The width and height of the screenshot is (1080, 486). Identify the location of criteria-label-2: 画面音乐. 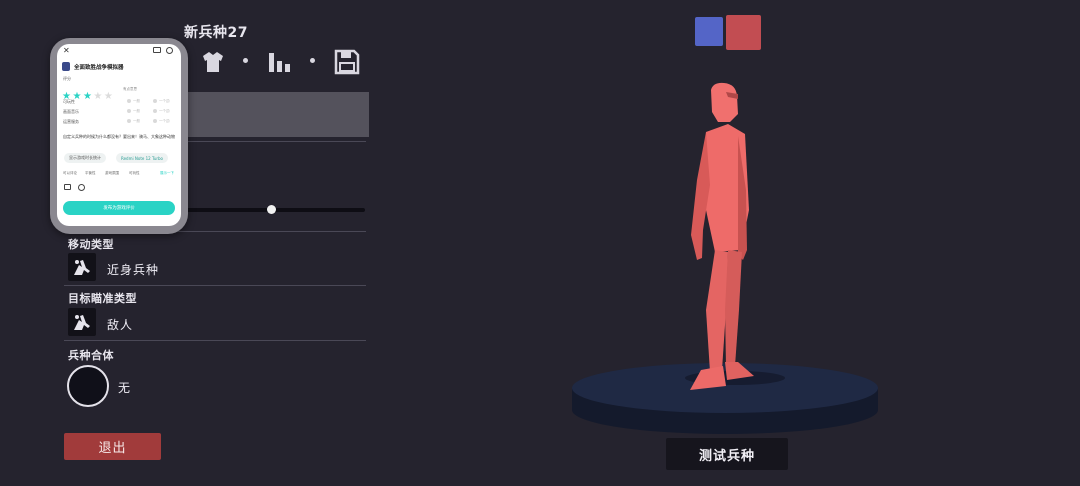
(71, 111).